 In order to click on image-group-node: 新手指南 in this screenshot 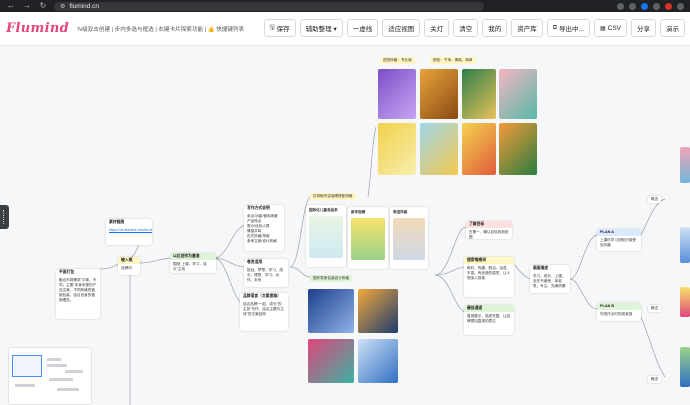, I will do `click(368, 238)`.